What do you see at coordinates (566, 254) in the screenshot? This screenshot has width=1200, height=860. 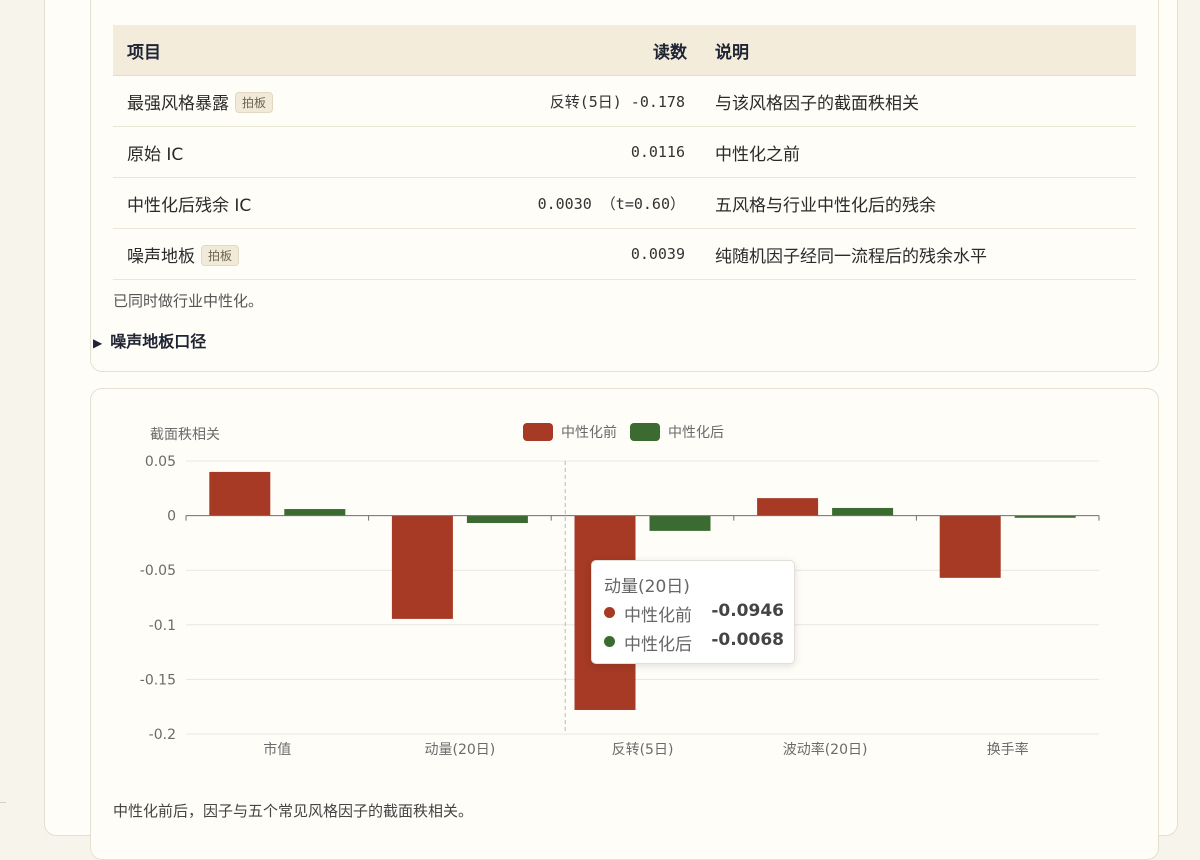 I see `row-reading: 0.0039` at bounding box center [566, 254].